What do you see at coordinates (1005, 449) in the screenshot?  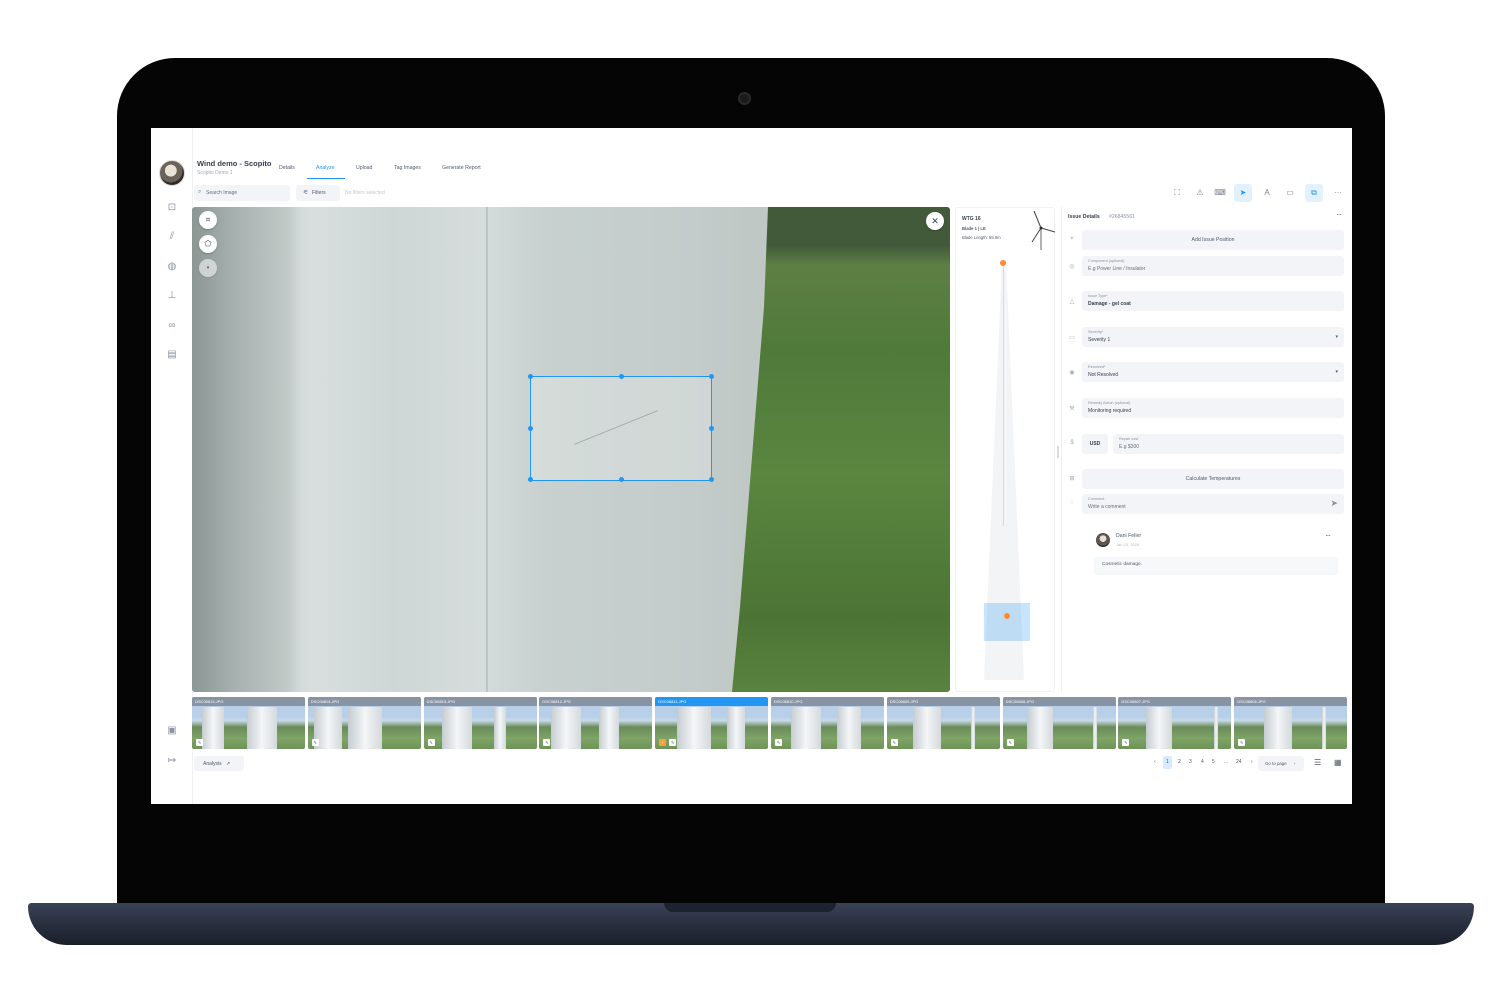 I see `blade-panel: WTG 16 Blade 1 | LE Blade Length: 55.0m` at bounding box center [1005, 449].